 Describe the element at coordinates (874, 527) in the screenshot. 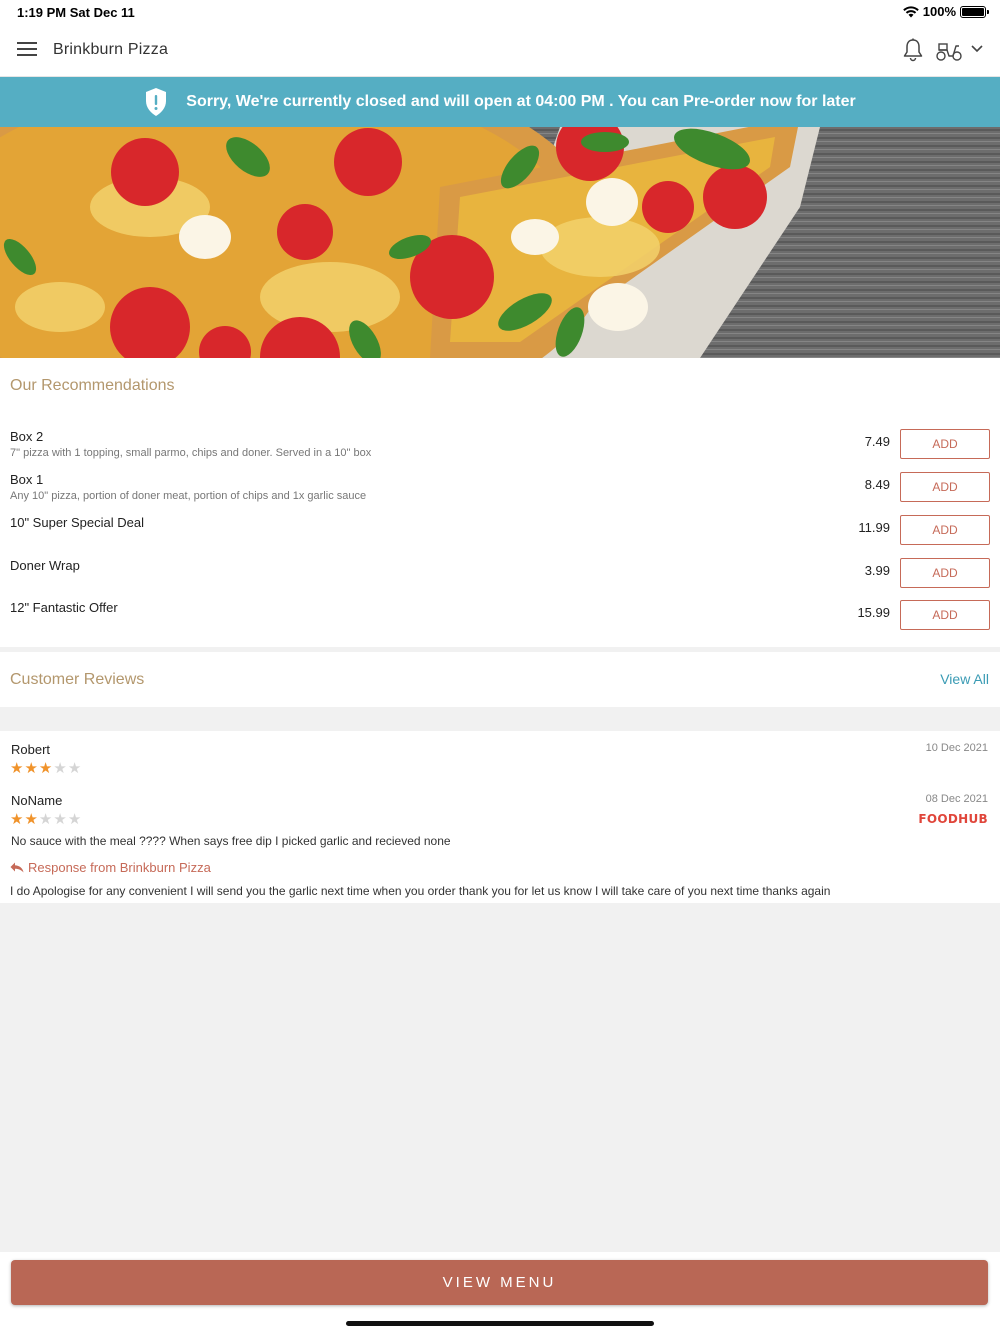

I see `item-price: 11.99` at that location.